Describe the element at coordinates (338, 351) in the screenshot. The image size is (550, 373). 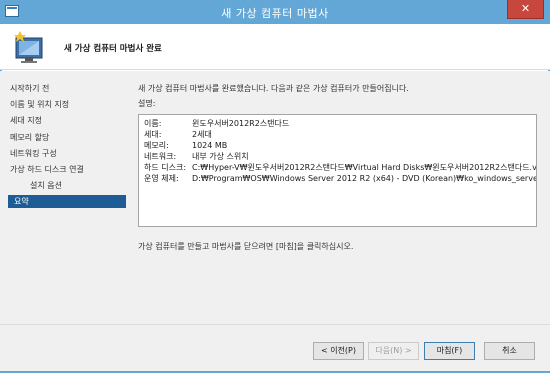
I see `previous-button: < 이전(P)` at that location.